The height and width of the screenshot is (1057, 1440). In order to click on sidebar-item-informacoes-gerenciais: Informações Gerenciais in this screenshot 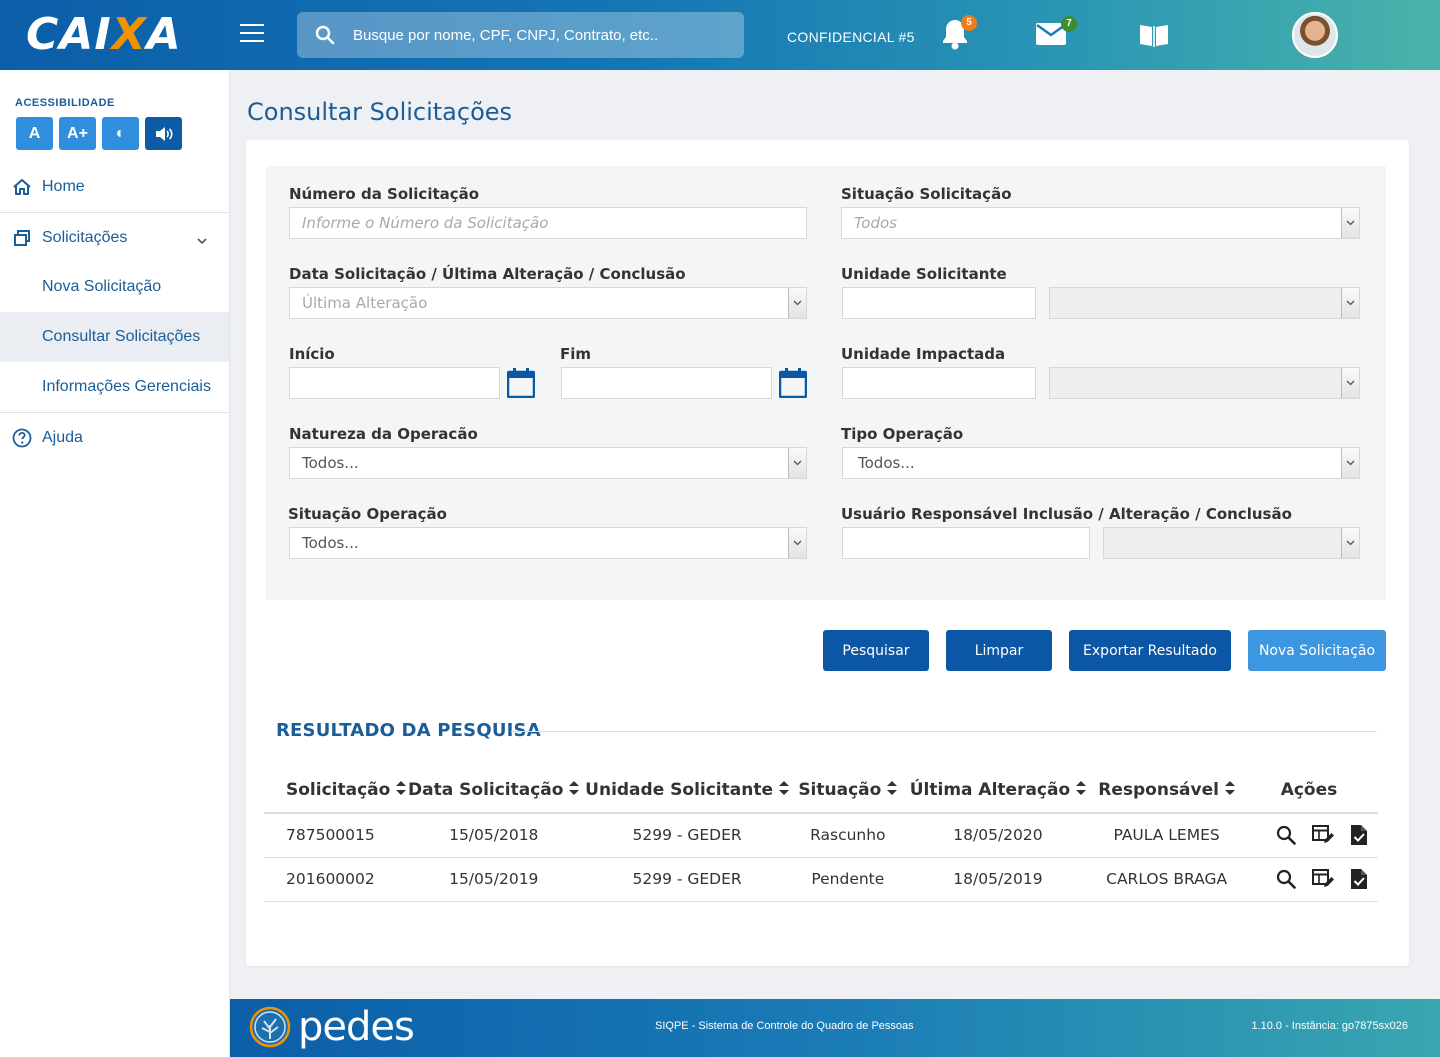, I will do `click(114, 387)`.